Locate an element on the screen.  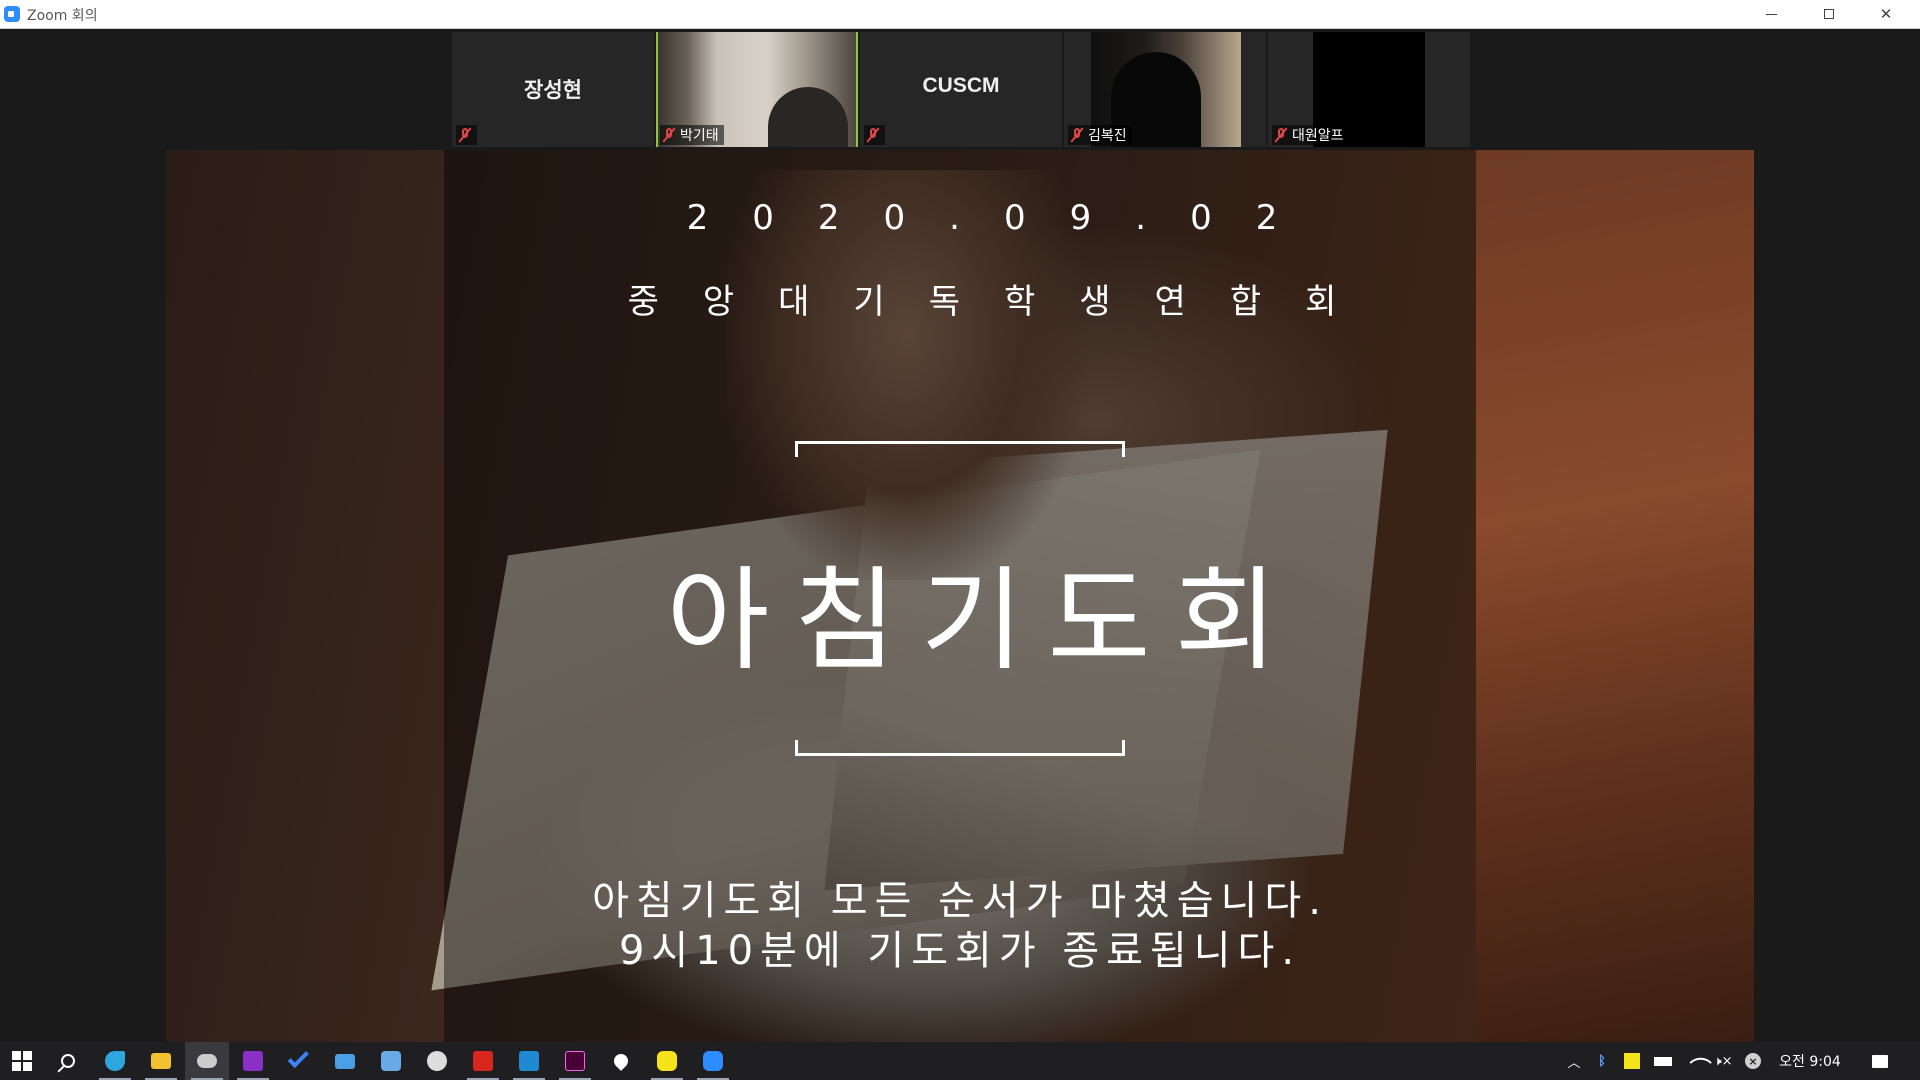
notification-icon is located at coordinates (1880, 1061).